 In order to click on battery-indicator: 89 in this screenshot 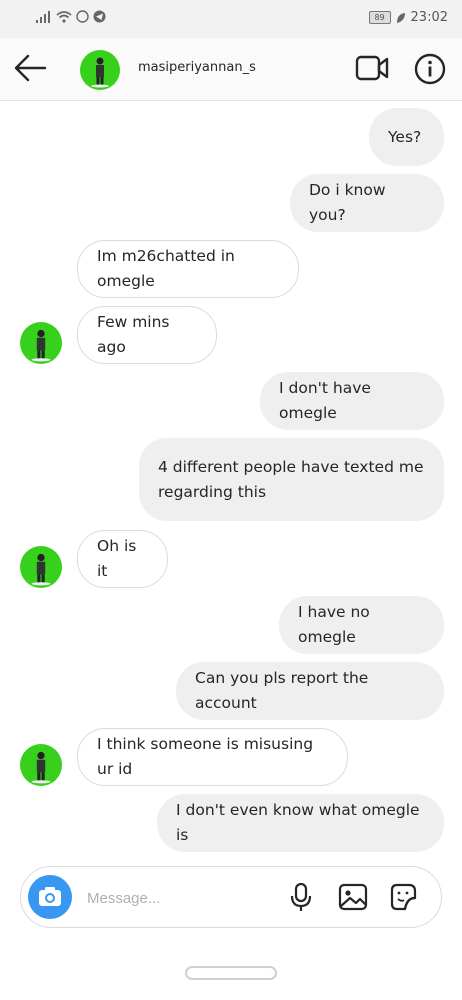, I will do `click(379, 17)`.